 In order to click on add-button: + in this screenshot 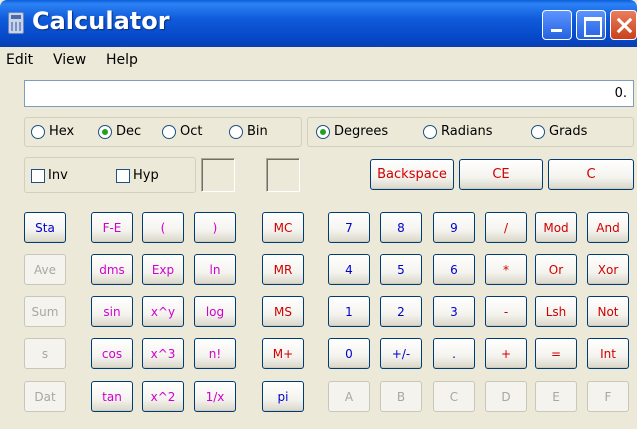, I will do `click(506, 353)`.